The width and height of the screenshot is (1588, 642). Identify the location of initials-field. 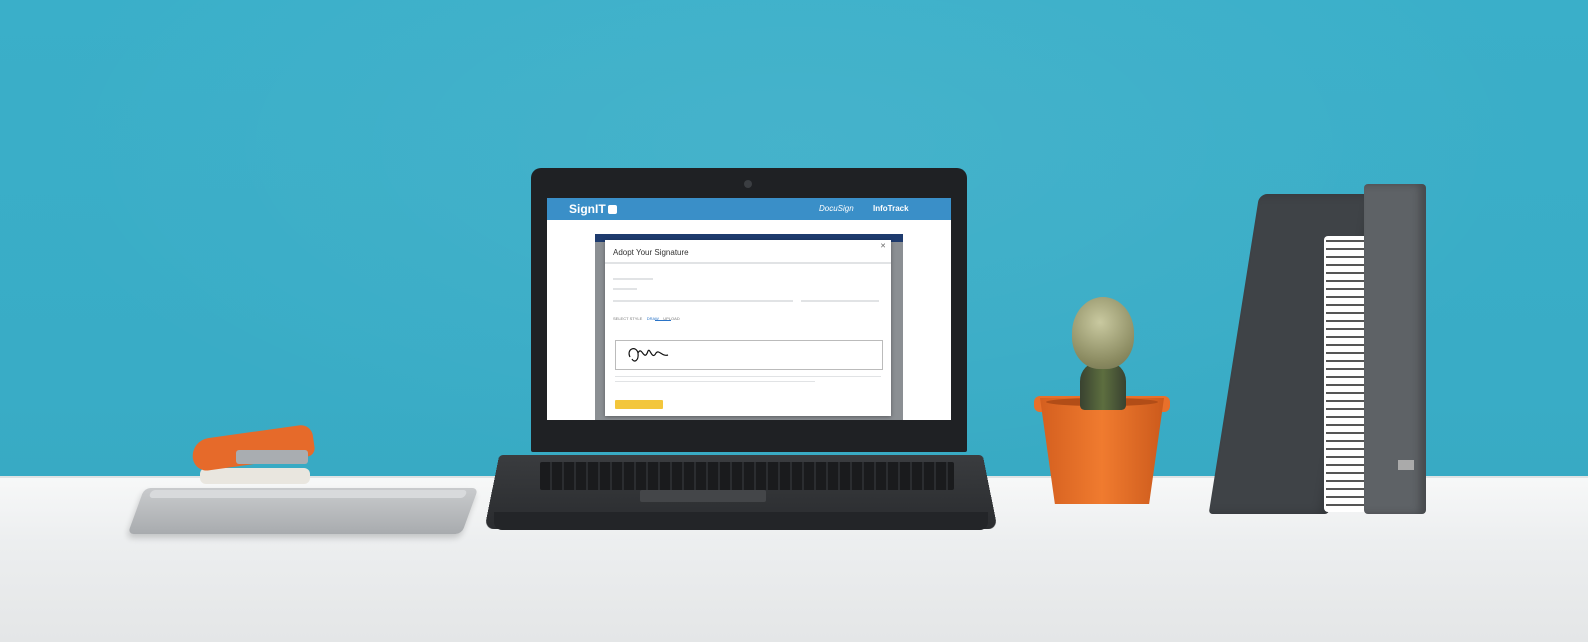
(840, 301).